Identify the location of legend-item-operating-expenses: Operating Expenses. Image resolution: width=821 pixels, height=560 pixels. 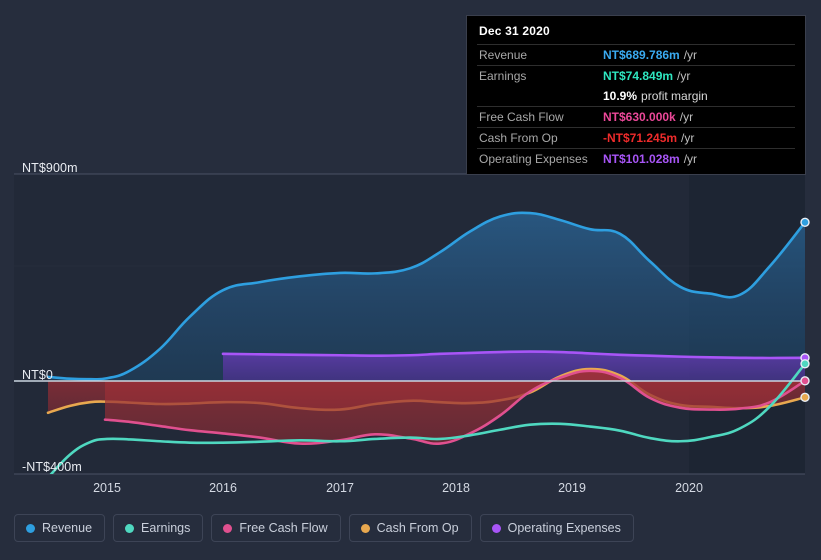
(556, 528).